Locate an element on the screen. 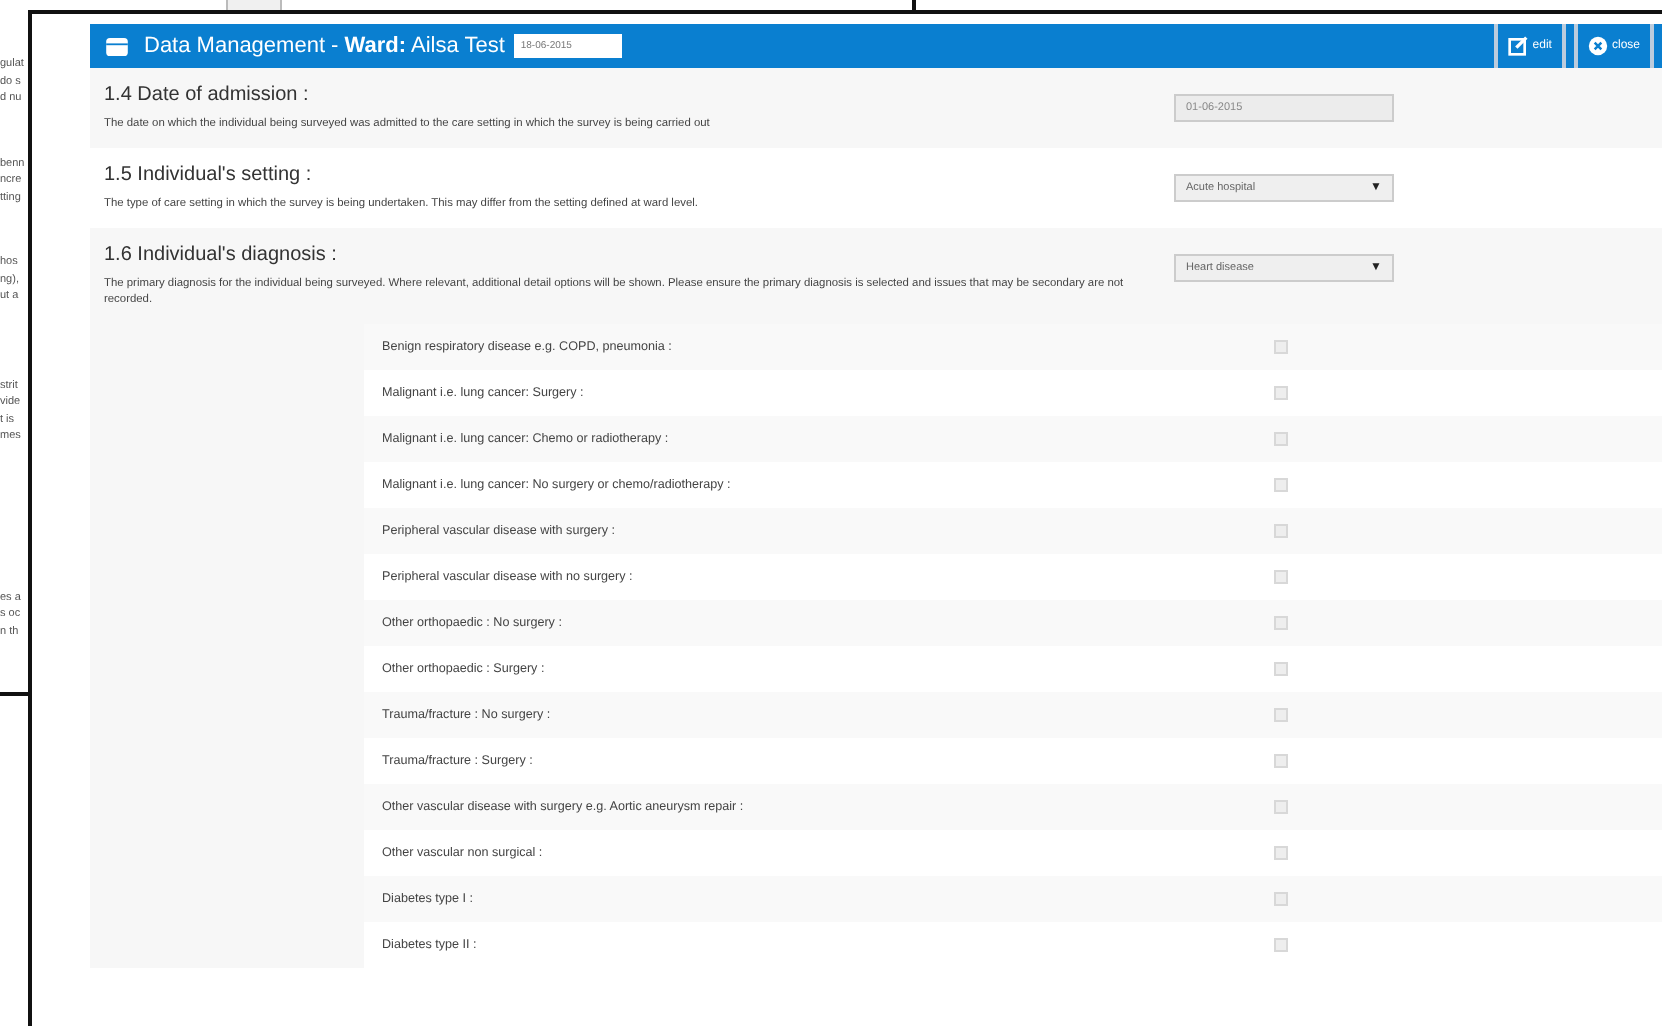 The height and width of the screenshot is (1026, 1662). close-icon is located at coordinates (1597, 46).